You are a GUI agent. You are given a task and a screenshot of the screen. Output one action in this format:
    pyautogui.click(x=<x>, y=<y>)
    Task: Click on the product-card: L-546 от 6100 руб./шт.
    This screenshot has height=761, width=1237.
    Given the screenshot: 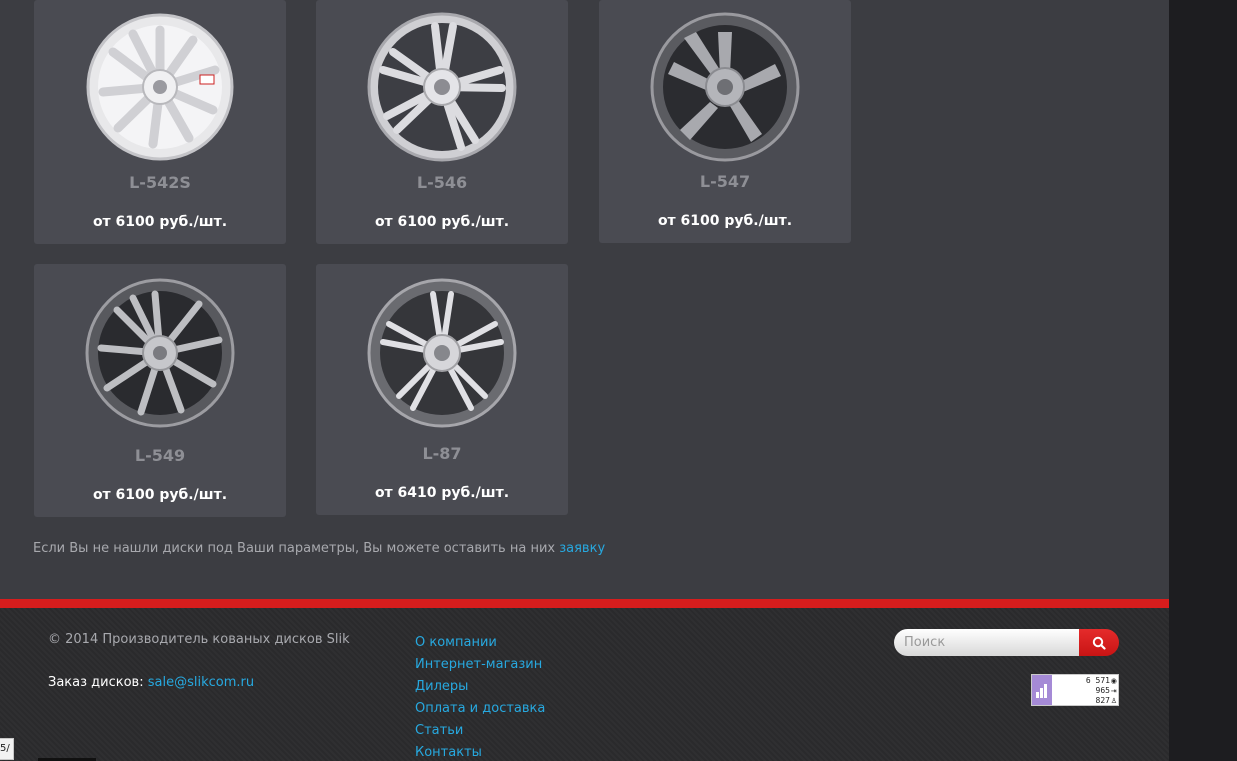 What is the action you would take?
    pyautogui.click(x=442, y=122)
    